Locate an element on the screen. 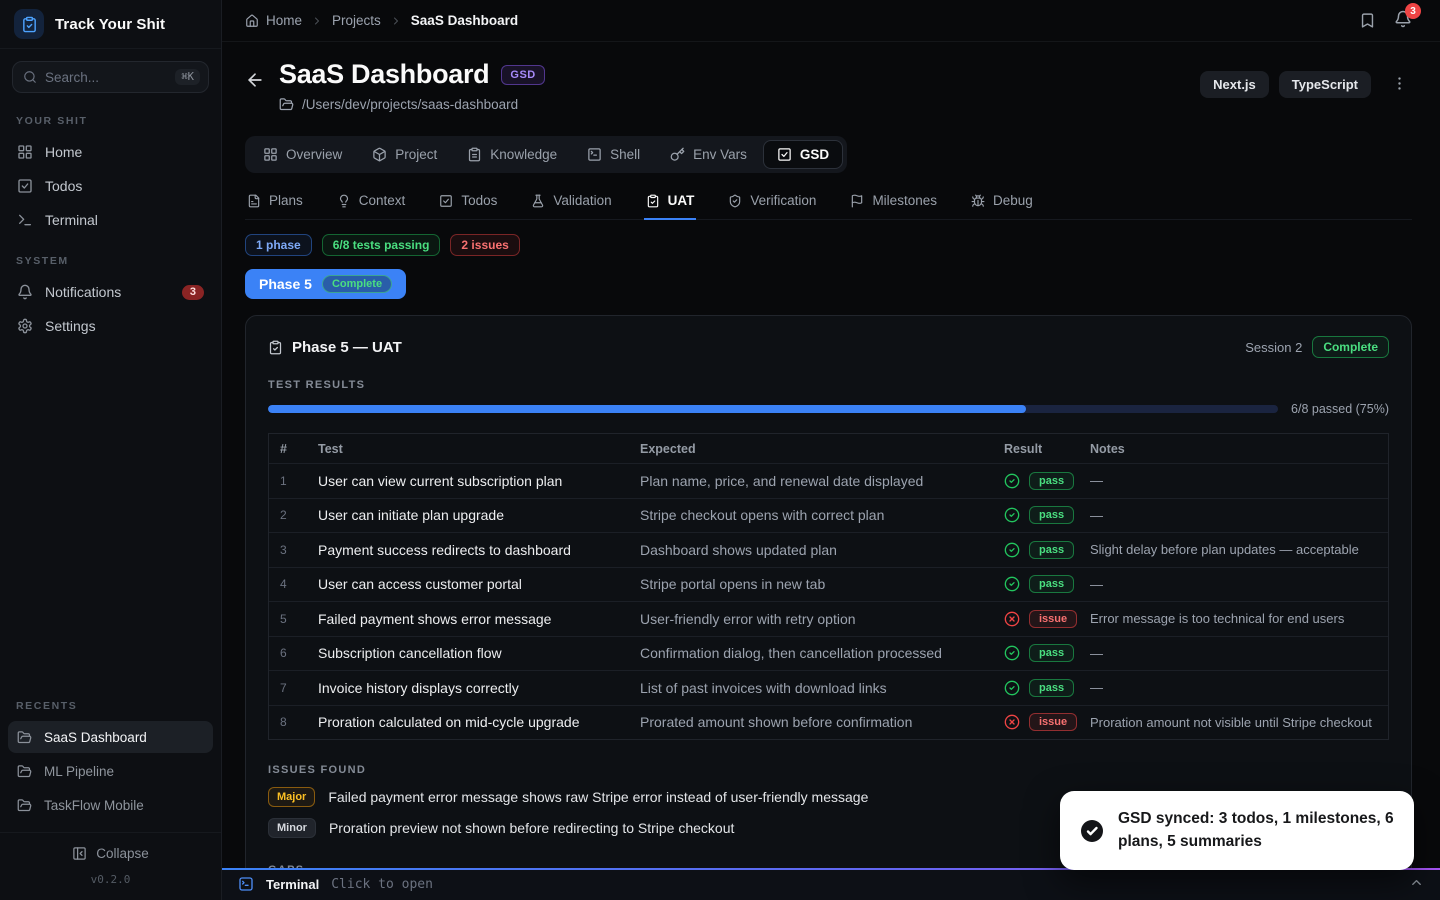 This screenshot has width=1440, height=900. sidebar-item-todos: Todos is located at coordinates (110, 186).